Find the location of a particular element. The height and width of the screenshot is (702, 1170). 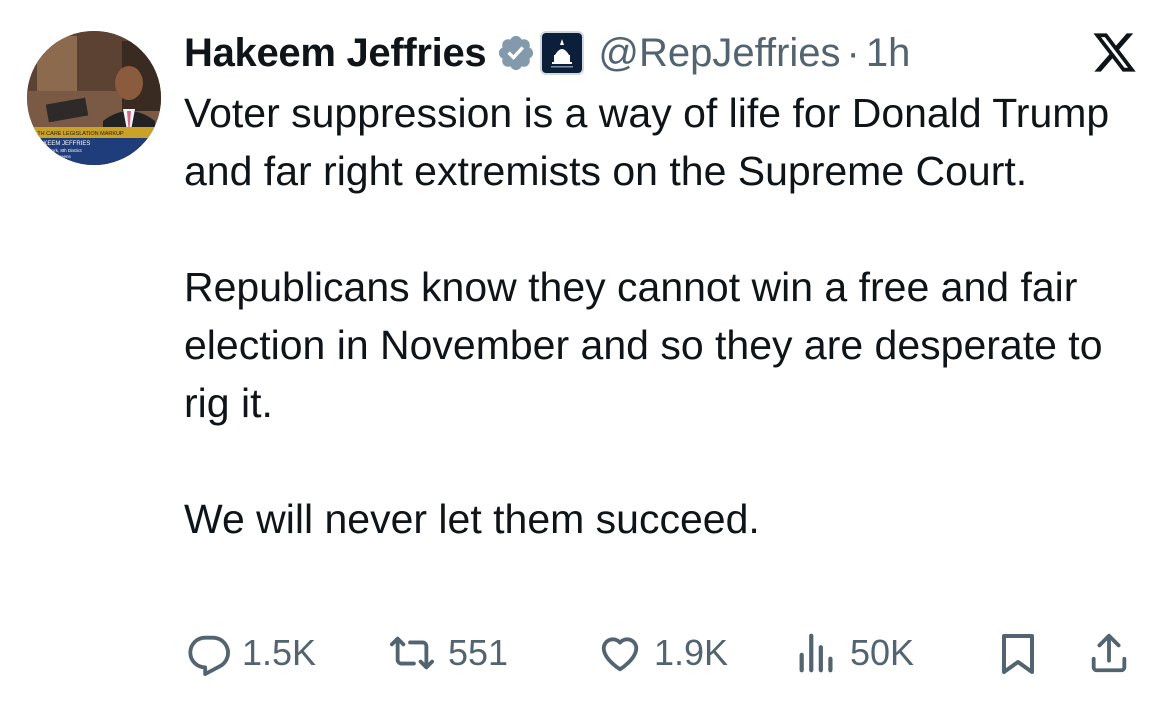

bookmark-icon is located at coordinates (1018, 653).